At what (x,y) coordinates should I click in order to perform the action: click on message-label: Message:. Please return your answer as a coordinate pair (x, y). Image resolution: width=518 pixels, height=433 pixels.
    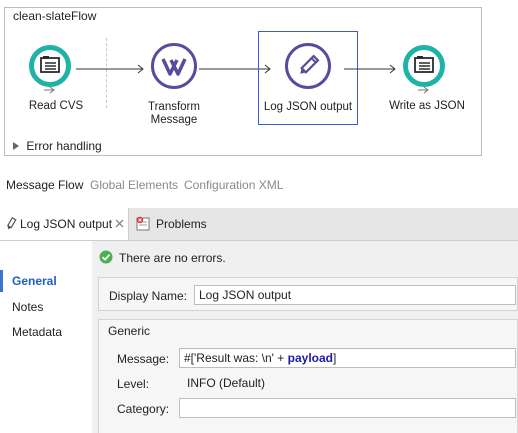
    Looking at the image, I should click on (143, 359).